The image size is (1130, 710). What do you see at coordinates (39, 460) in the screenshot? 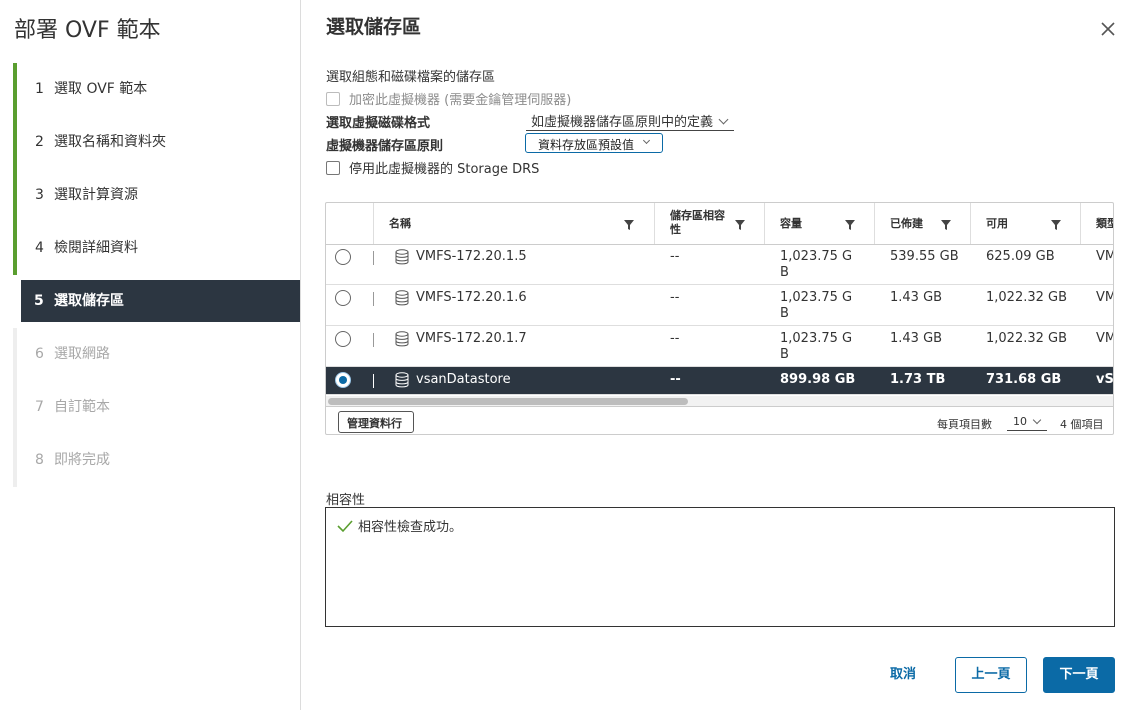
I see `step-number: 8` at bounding box center [39, 460].